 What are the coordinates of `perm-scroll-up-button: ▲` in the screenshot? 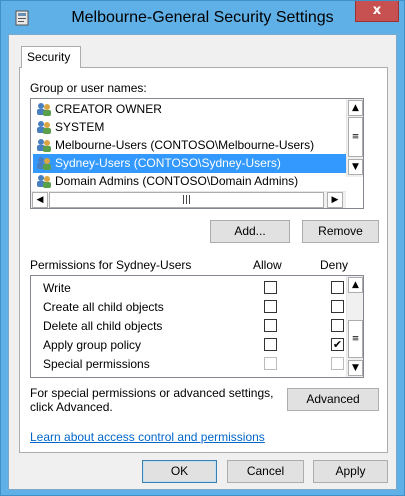 It's located at (355, 285).